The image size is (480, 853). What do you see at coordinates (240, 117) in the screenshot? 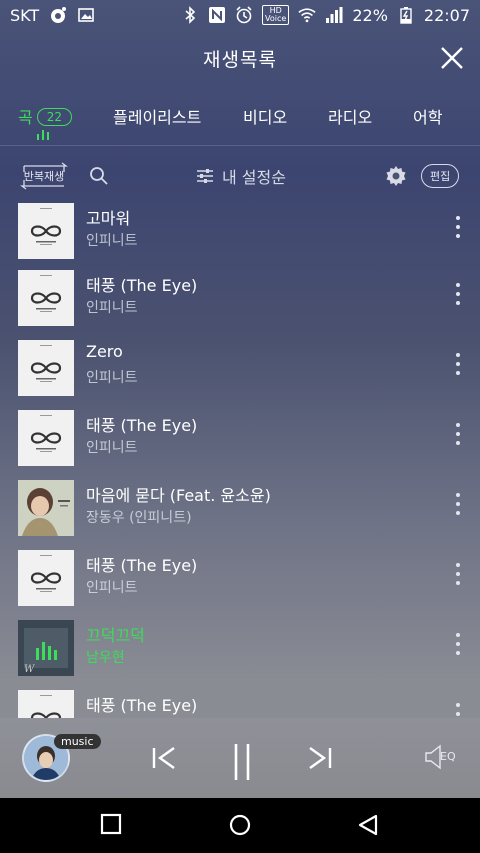
I see `category-tabs: 곡 22 플레이리스트 비디오 라디오 어학` at bounding box center [240, 117].